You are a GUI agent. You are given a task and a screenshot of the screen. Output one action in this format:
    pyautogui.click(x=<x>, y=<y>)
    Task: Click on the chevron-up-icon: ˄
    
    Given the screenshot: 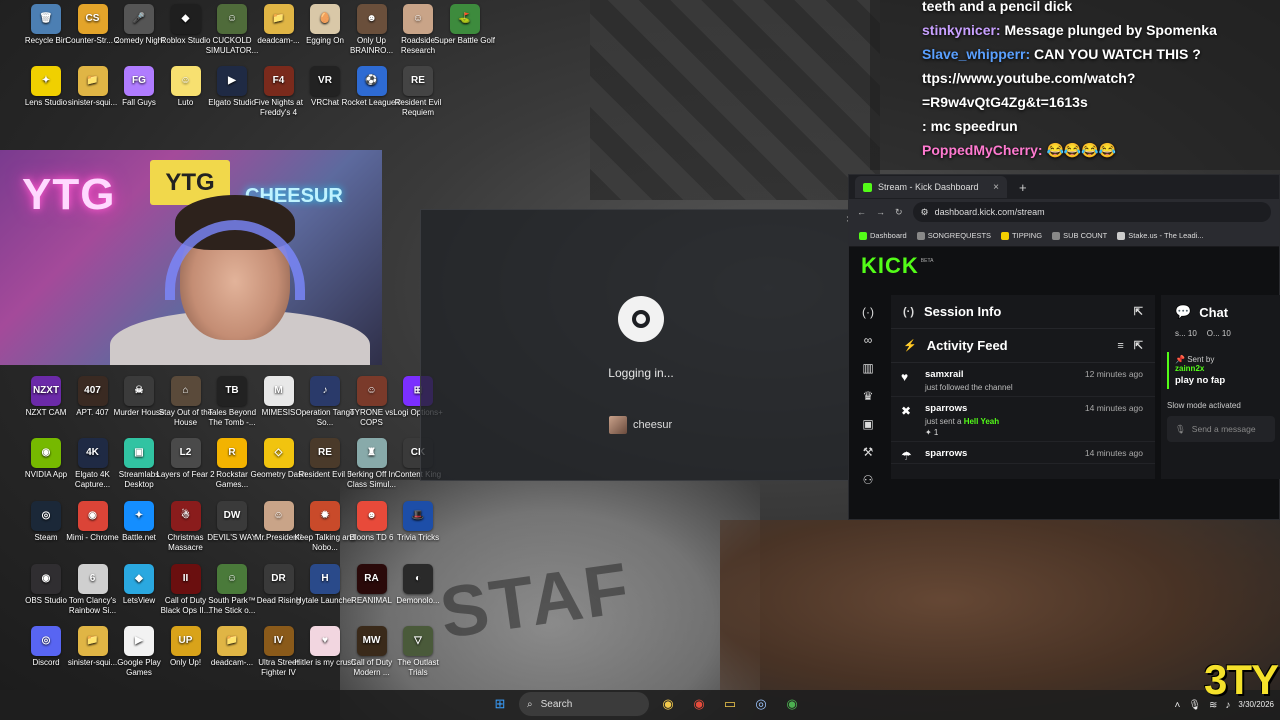 What is the action you would take?
    pyautogui.click(x=1177, y=705)
    